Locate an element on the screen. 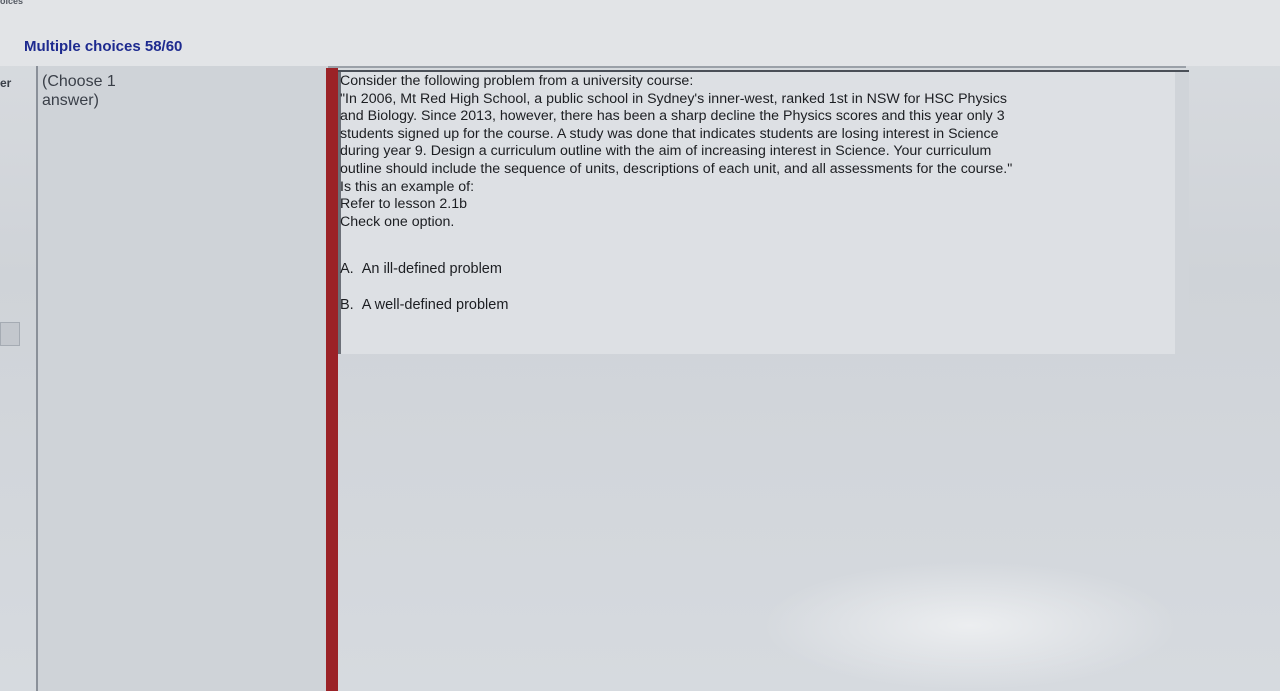  header-fragment: oices is located at coordinates (12, 3).